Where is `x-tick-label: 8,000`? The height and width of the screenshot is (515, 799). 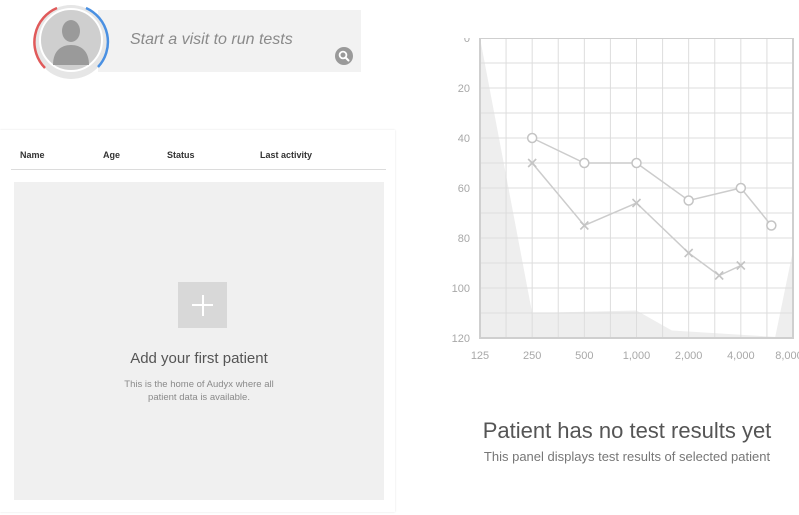
x-tick-label: 8,000 is located at coordinates (787, 356).